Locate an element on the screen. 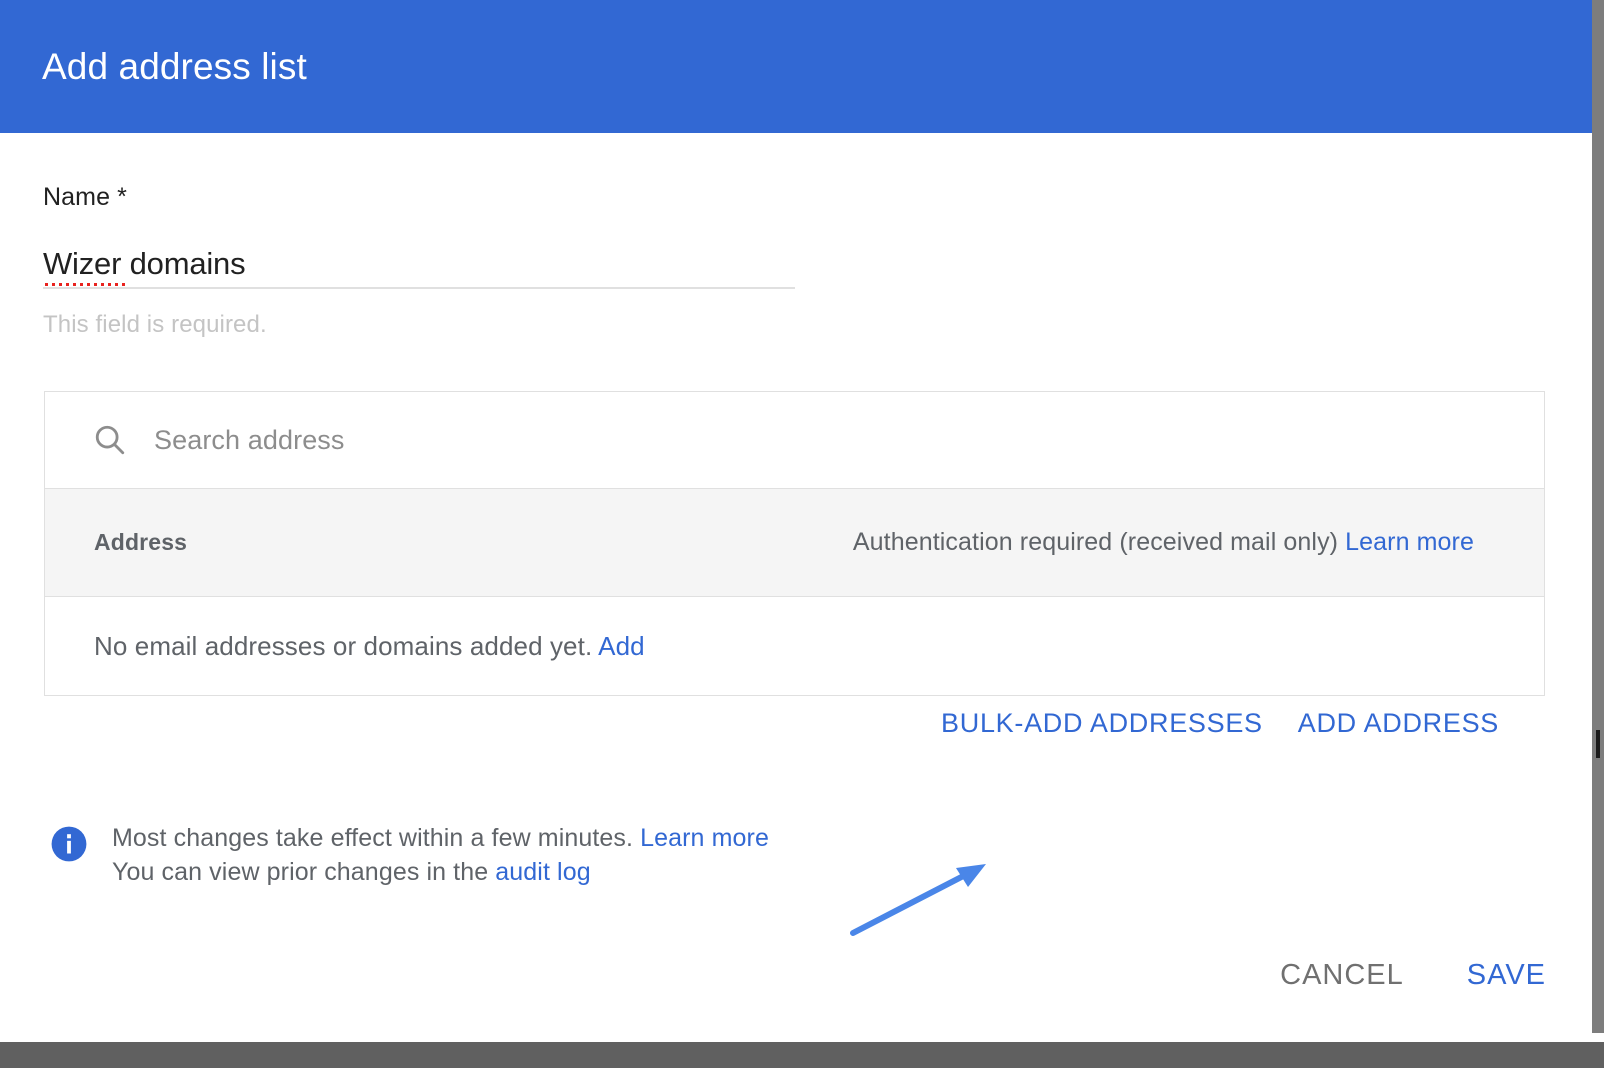 Image resolution: width=1604 pixels, height=1068 pixels. table-actions-row: BULK-ADD ADDRESSES ADD ADDRESS is located at coordinates (772, 723).